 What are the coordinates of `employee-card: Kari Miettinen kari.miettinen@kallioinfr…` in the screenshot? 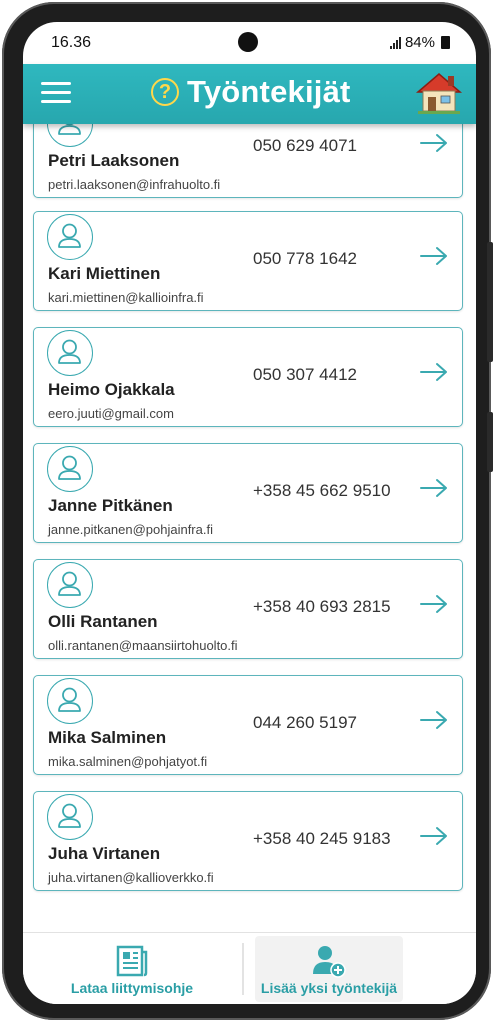 It's located at (248, 261).